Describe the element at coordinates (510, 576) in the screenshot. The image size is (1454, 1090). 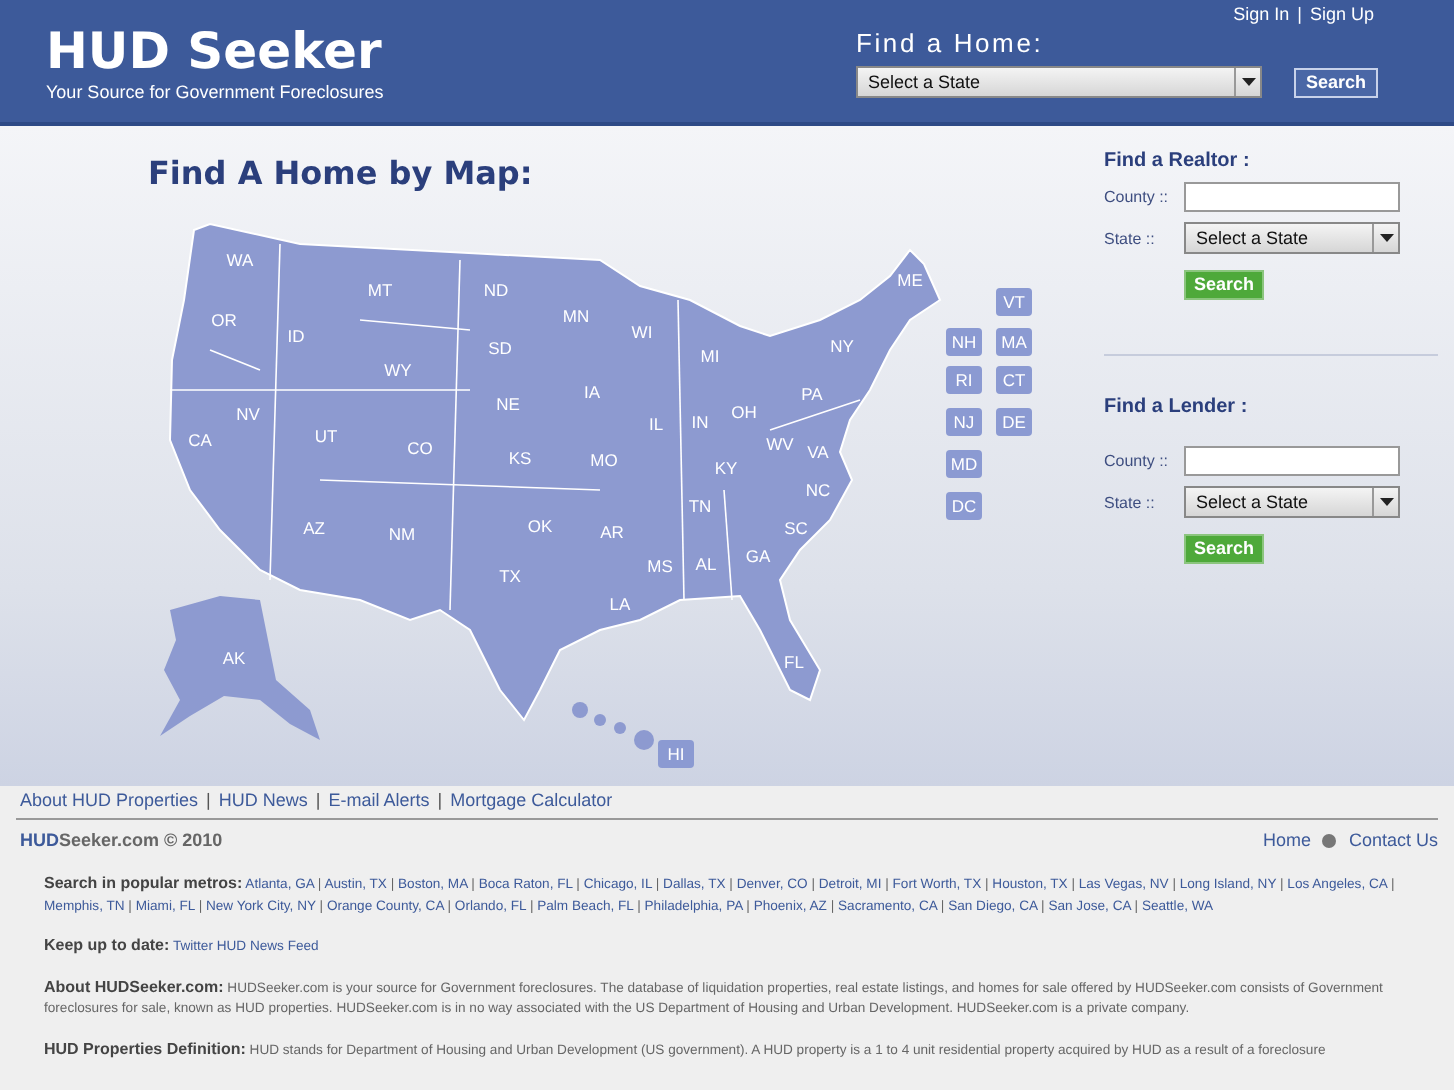
I see `state-label: TX` at that location.